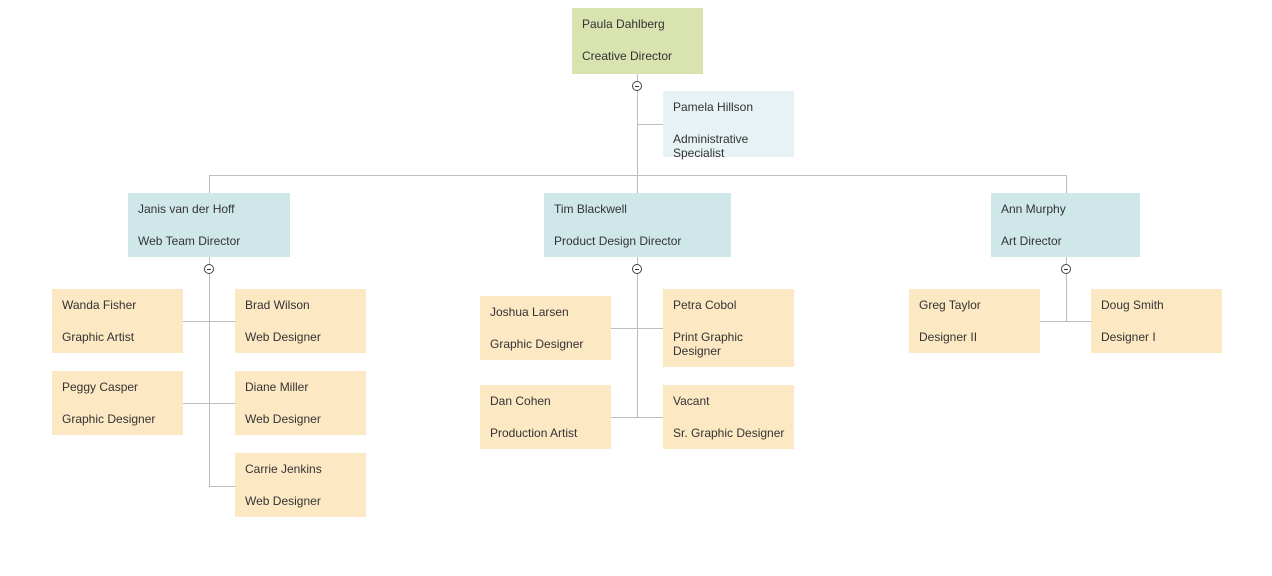  I want to click on node-staff: Petra Cobol Print Graphic Designer, so click(728, 328).